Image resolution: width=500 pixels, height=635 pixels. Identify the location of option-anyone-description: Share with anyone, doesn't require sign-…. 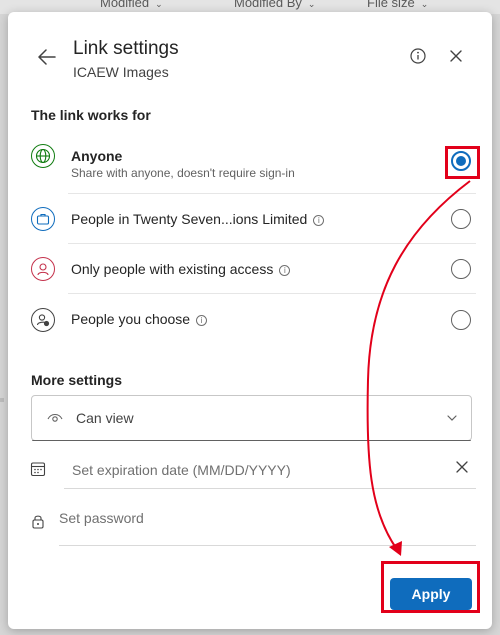
(183, 173).